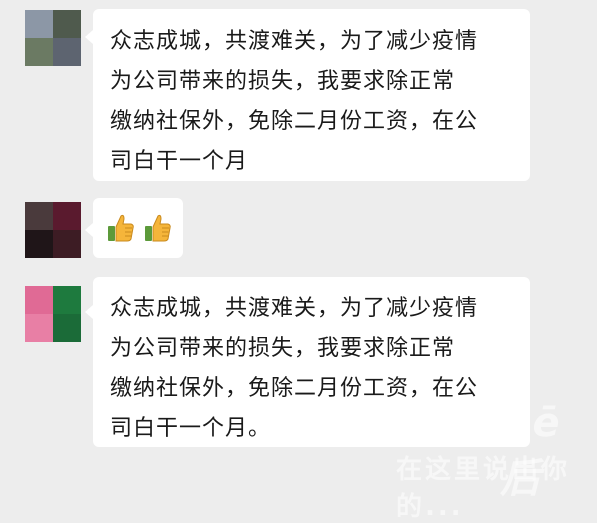  Describe the element at coordinates (138, 228) in the screenshot. I see `message-bubble` at that location.